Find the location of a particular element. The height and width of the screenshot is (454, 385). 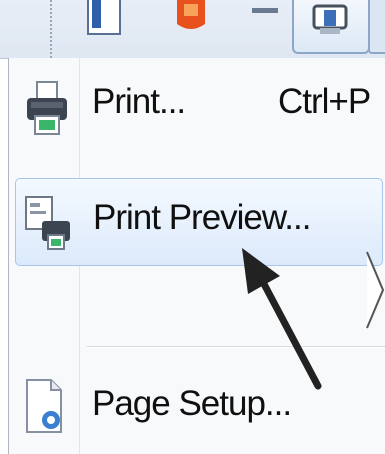

print-icon is located at coordinates (330, 19).